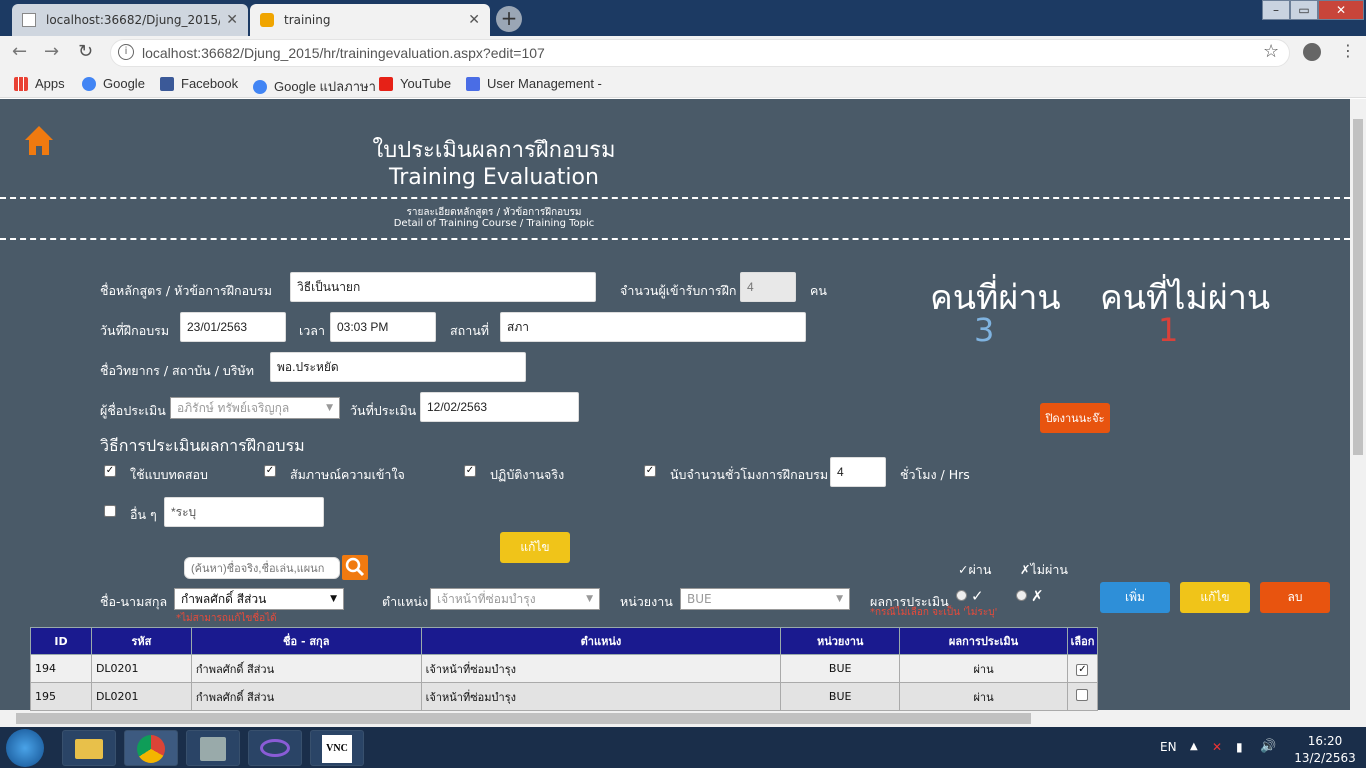 The width and height of the screenshot is (1366, 768). I want to click on menu-icon: ⋮, so click(1348, 50).